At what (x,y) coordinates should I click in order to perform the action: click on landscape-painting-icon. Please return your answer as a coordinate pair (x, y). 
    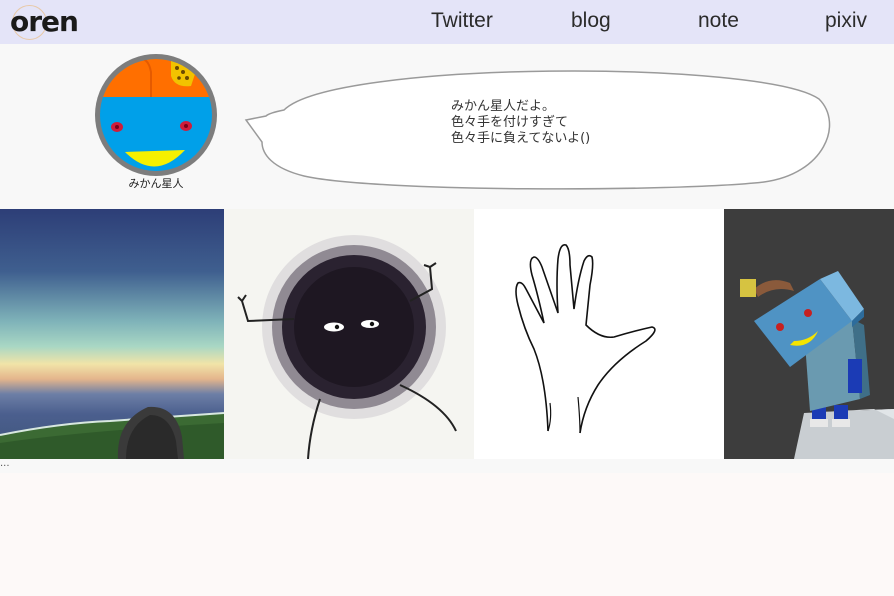
    Looking at the image, I should click on (112, 334).